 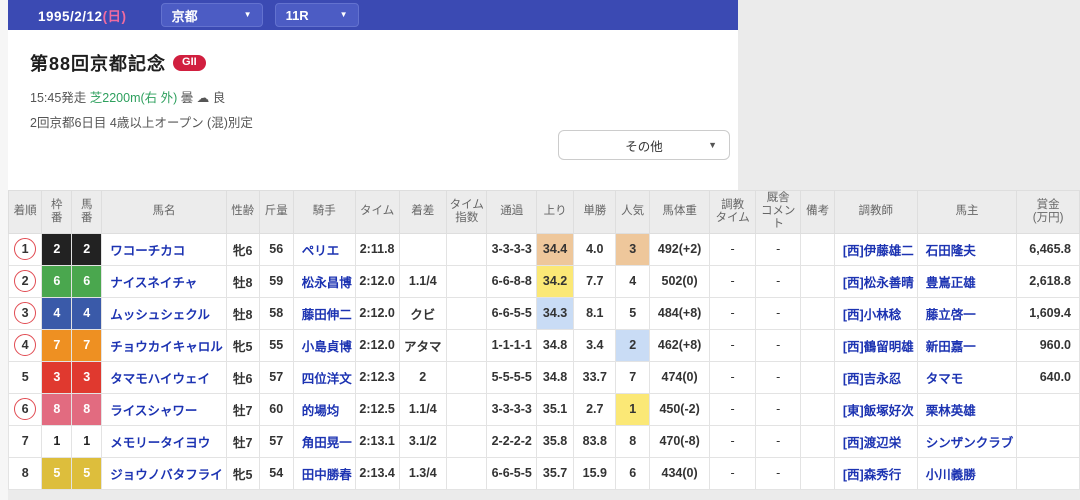 I want to click on popularity: 4, so click(x=632, y=281).